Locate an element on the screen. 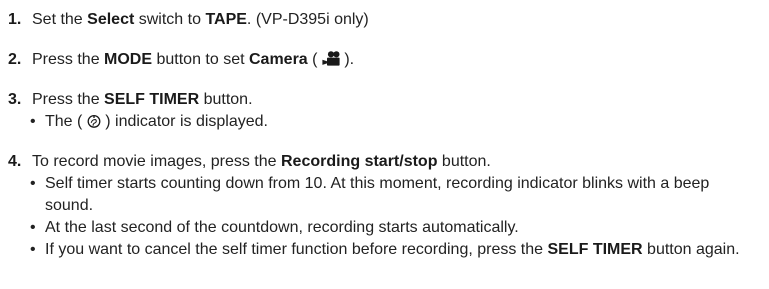 This screenshot has height=289, width=769. select-switch-label: Select is located at coordinates (111, 19).